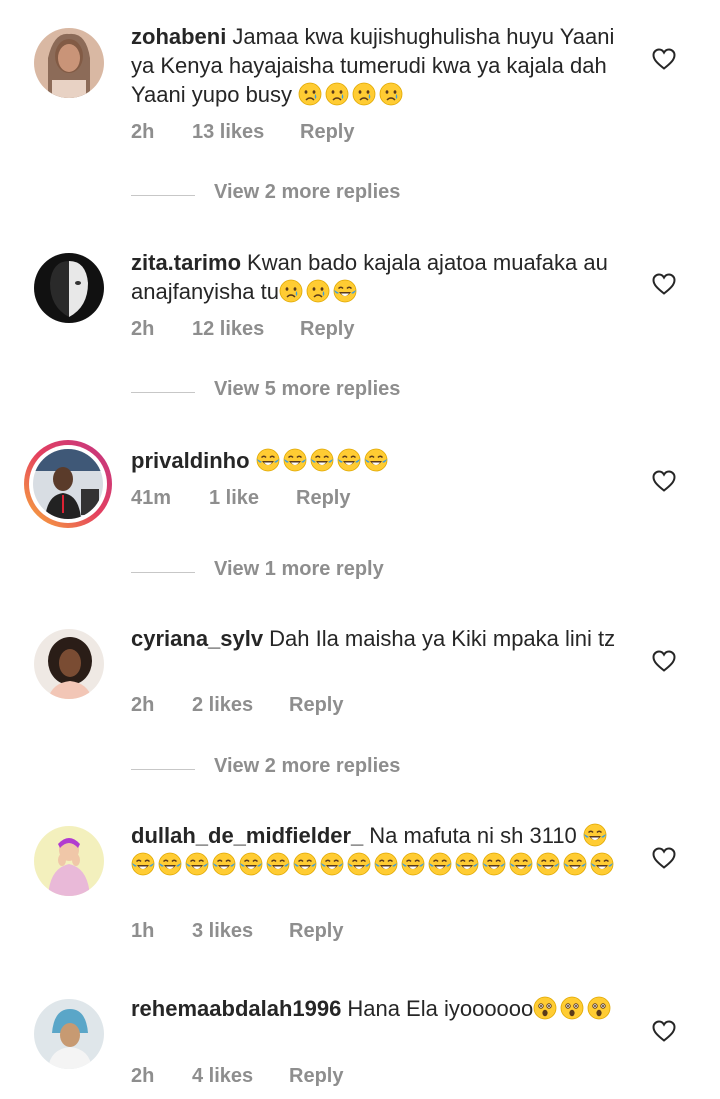 The image size is (720, 1099). I want to click on comment-time: 1h, so click(143, 931).